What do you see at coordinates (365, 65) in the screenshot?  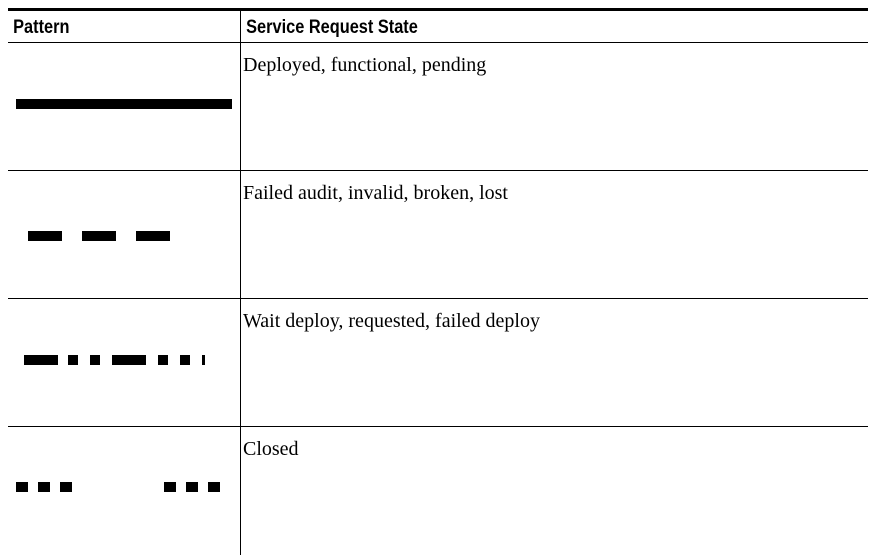 I see `state-text: Deployed, functional, pending` at bounding box center [365, 65].